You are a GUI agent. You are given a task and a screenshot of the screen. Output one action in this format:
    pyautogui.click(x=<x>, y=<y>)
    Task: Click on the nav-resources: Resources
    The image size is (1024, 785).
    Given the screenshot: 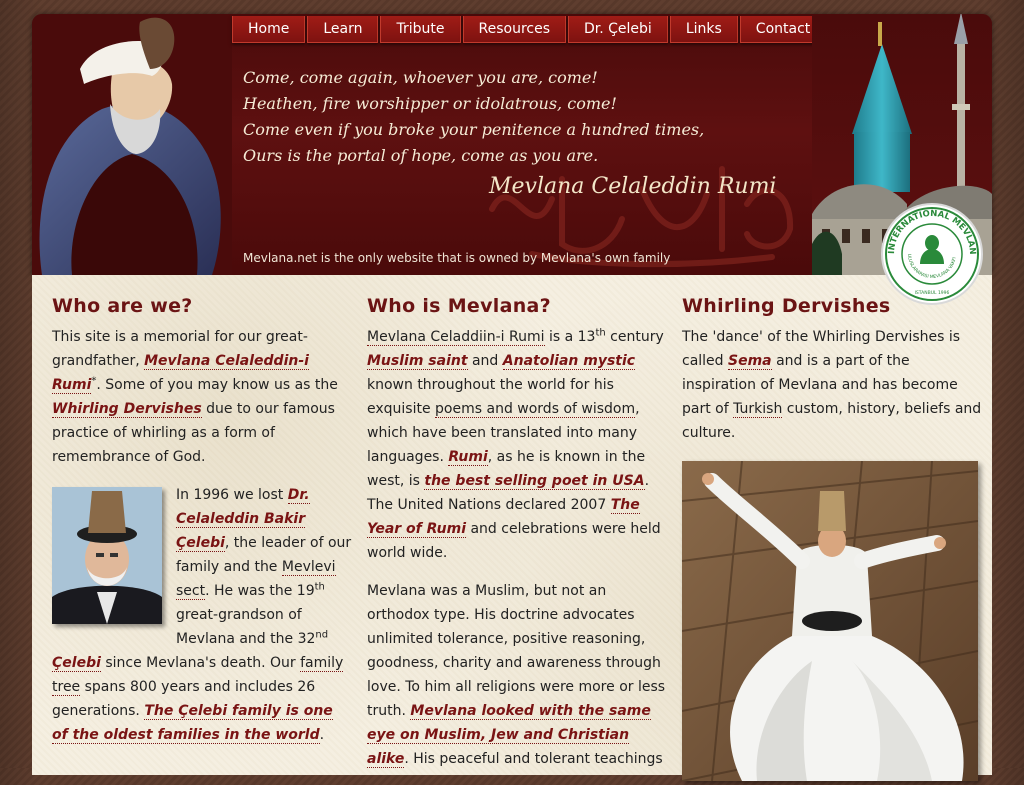 What is the action you would take?
    pyautogui.click(x=514, y=29)
    